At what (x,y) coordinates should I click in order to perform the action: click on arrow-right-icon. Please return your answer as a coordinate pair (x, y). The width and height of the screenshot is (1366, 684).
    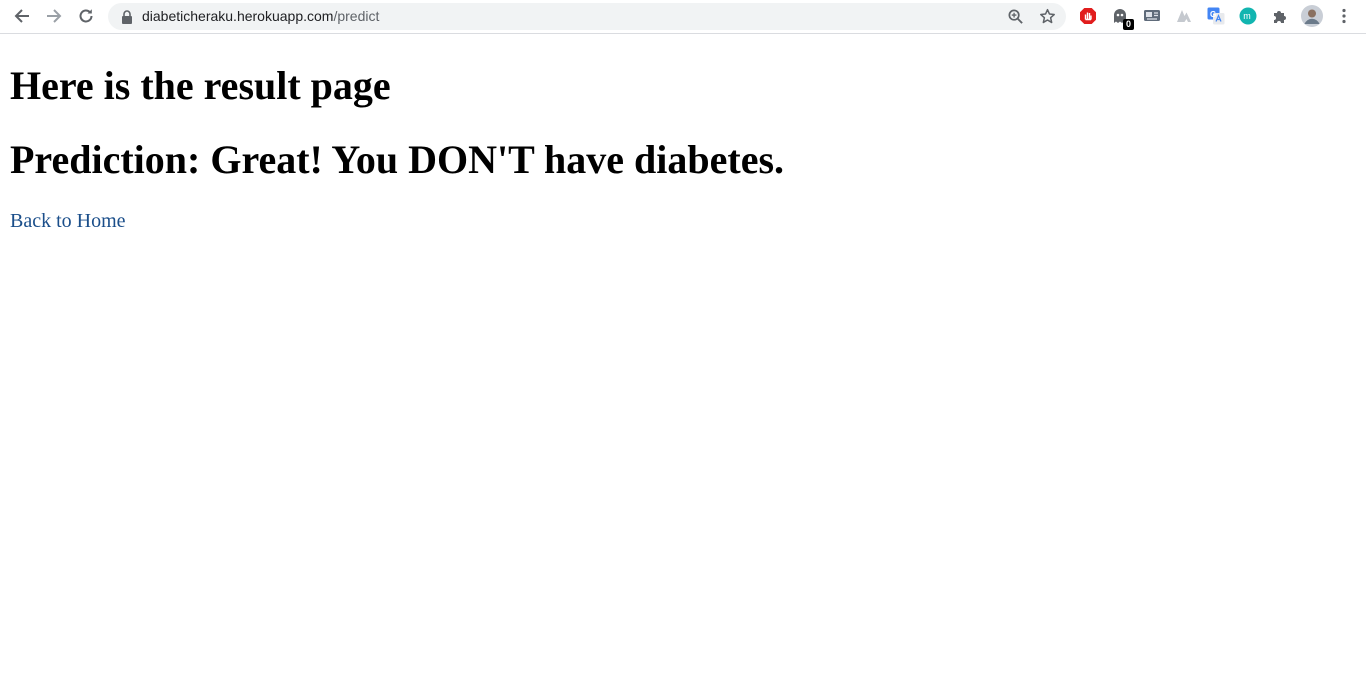
    Looking at the image, I should click on (54, 16).